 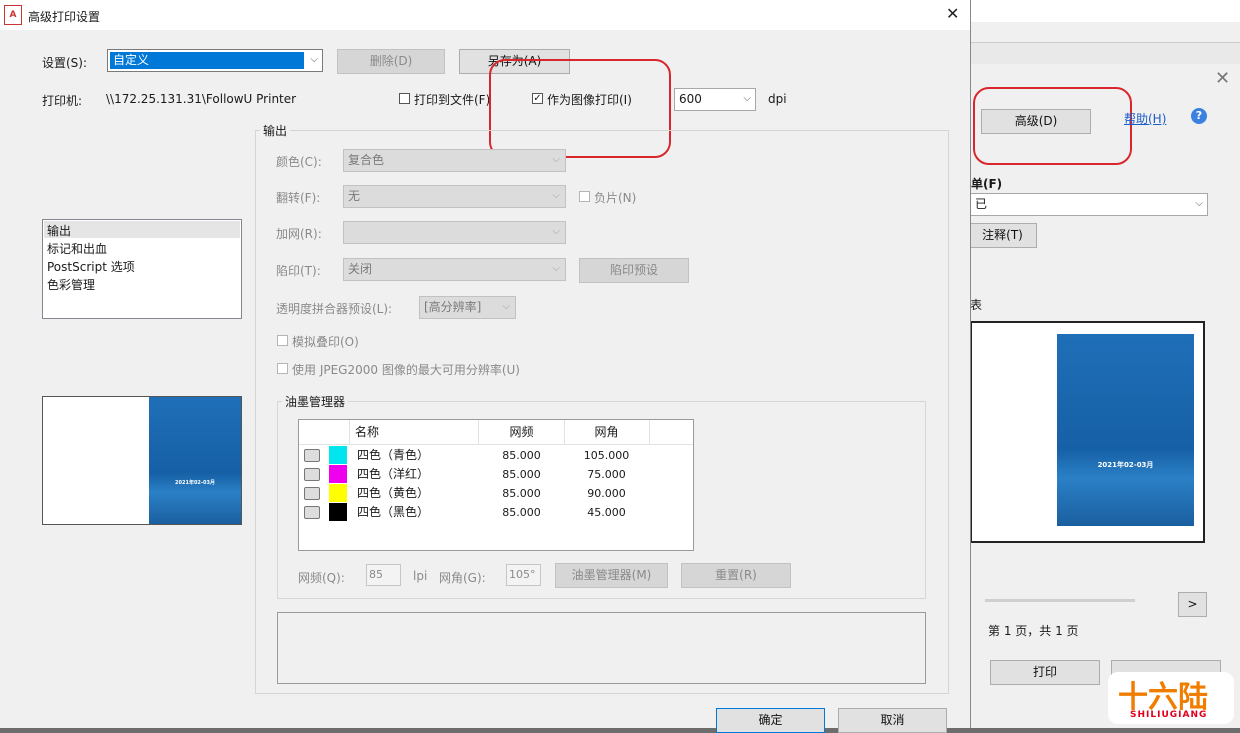 I want to click on flip-select: 无 ⌵, so click(x=454, y=196).